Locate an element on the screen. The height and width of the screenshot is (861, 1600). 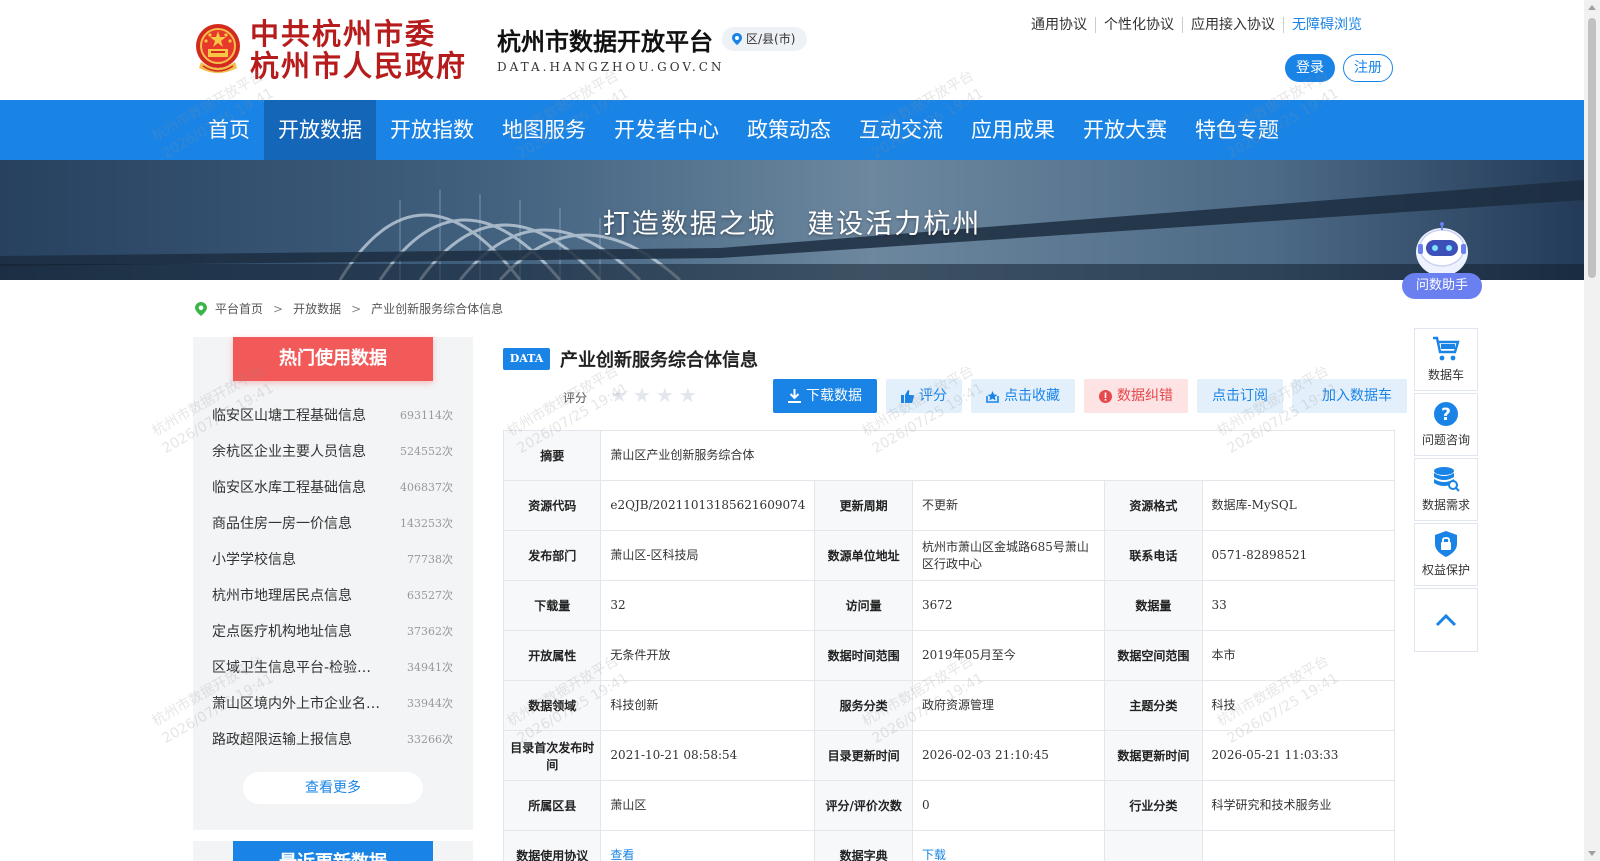
nav-item-contest: 开放大赛 is located at coordinates (1125, 130).